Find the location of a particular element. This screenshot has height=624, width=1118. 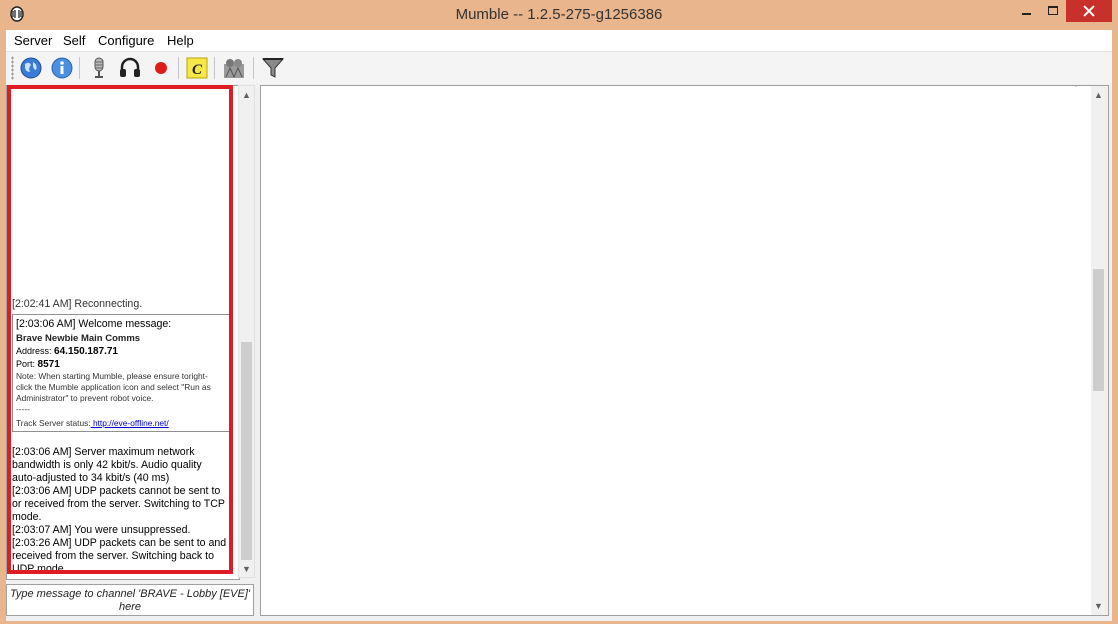

channel-tree-scrollbar: ▲ ▼ is located at coordinates (1099, 350).